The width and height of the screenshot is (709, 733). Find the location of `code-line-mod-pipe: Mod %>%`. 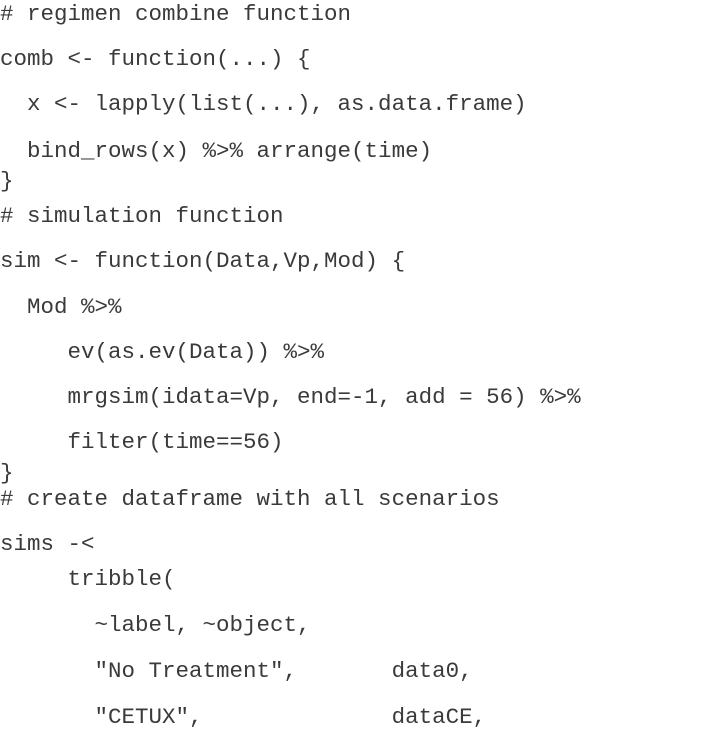

code-line-mod-pipe: Mod %>% is located at coordinates (61, 307).